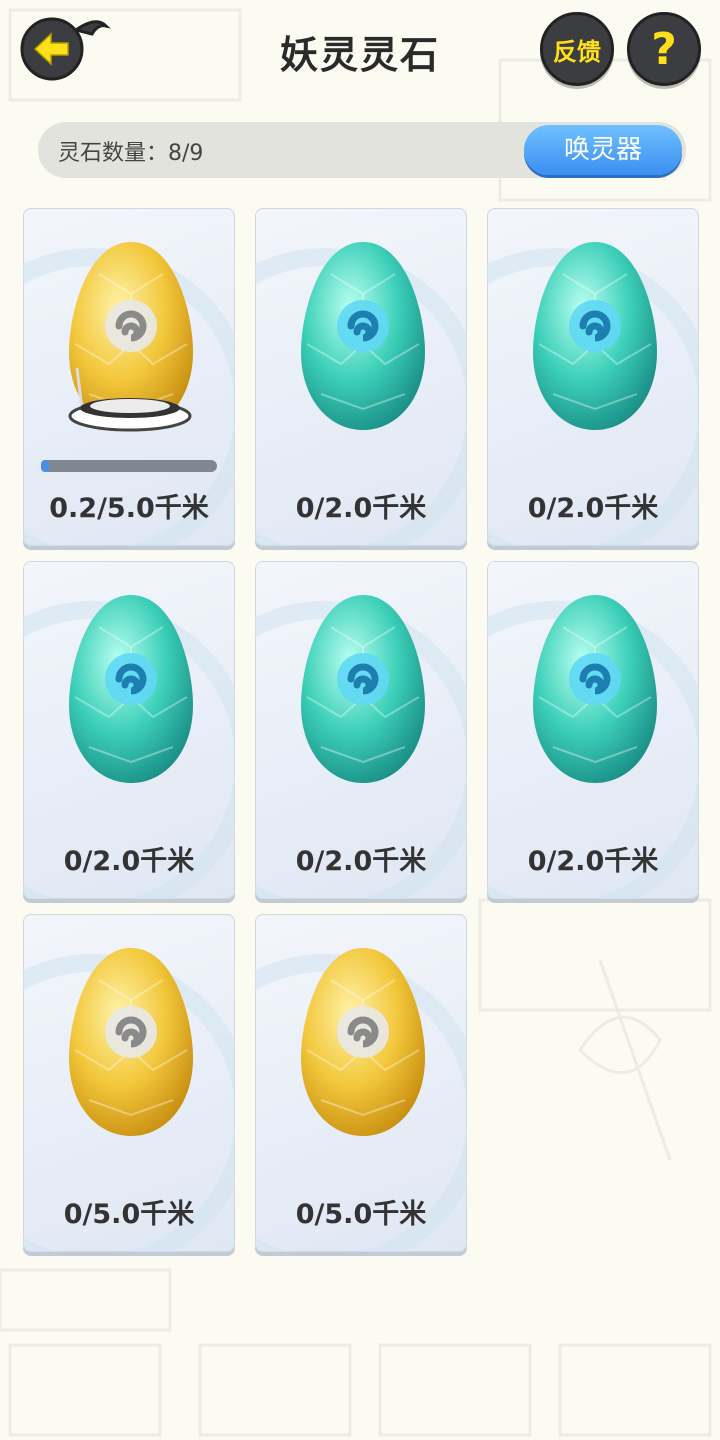  What do you see at coordinates (130, 398) in the screenshot?
I see `incubator-icon` at bounding box center [130, 398].